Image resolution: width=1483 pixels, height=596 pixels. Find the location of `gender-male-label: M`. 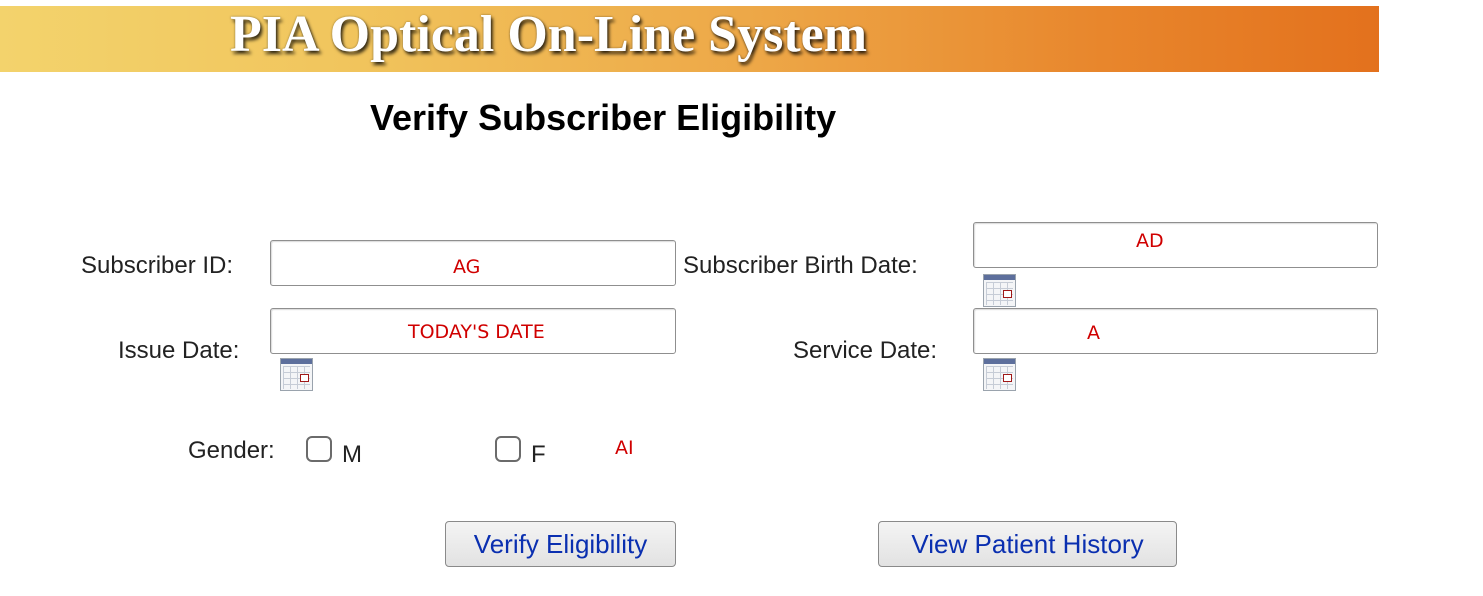

gender-male-label: M is located at coordinates (352, 454).